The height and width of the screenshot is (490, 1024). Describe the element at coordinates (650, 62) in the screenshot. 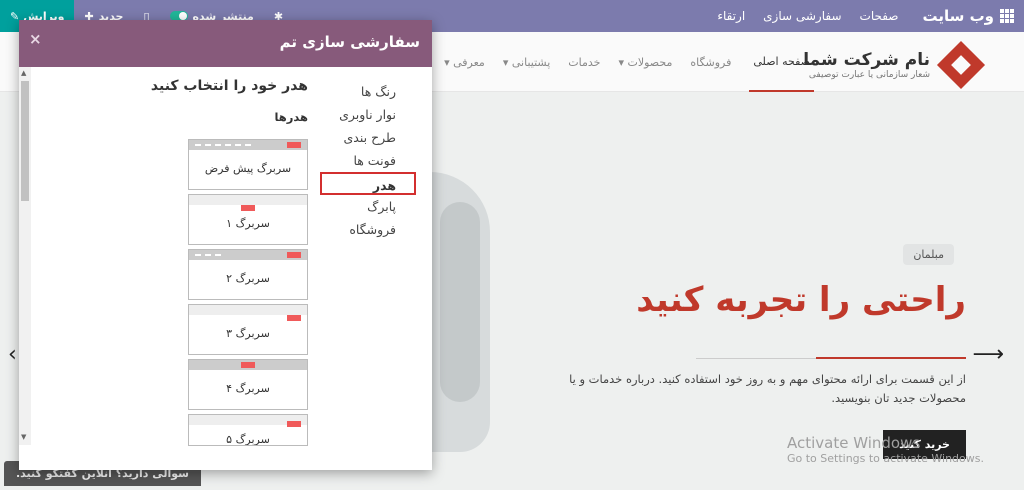

I see `nav-products-label: محصولات` at that location.